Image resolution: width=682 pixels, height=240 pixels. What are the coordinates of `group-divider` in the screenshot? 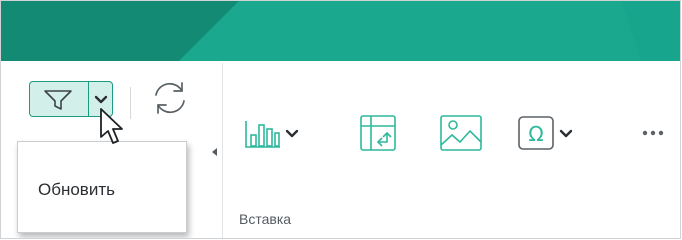 It's located at (222, 150).